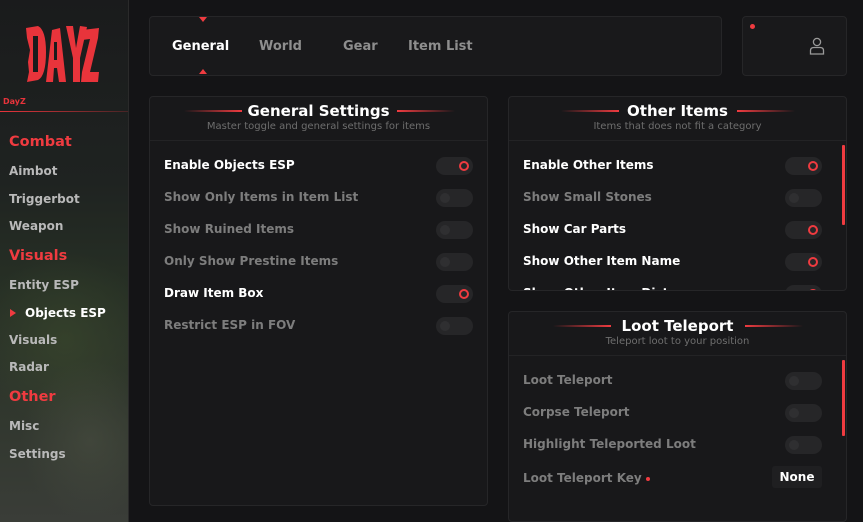  I want to click on sidebar-item-misc: Misc, so click(24, 426).